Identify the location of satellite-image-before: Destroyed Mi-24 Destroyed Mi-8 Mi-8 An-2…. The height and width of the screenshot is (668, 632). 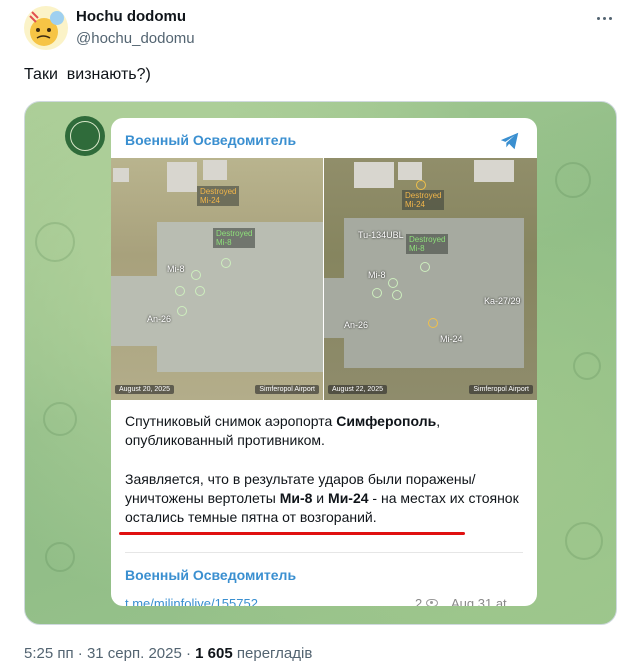
(217, 279).